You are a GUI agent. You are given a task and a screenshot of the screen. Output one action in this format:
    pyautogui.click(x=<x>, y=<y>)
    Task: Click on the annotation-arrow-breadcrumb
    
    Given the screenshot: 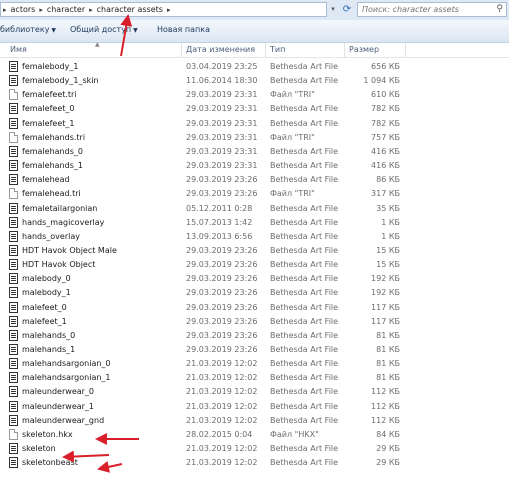 What is the action you would take?
    pyautogui.click(x=126, y=35)
    